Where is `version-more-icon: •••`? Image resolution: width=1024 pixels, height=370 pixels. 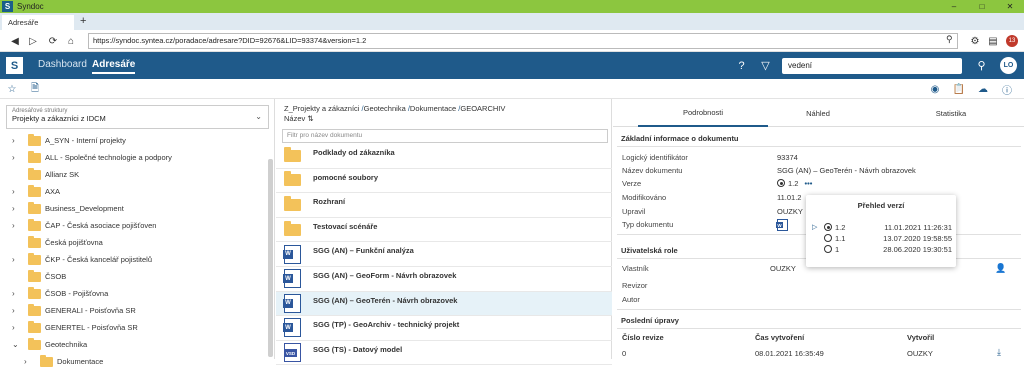
version-more-icon: ••• is located at coordinates (809, 183).